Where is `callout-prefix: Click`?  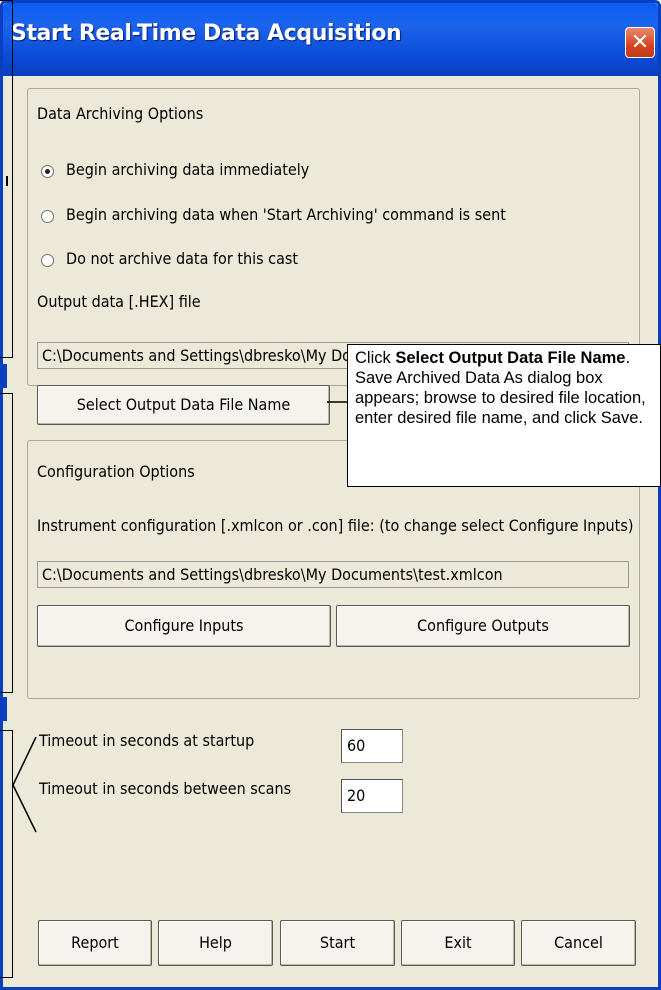 callout-prefix: Click is located at coordinates (375, 358).